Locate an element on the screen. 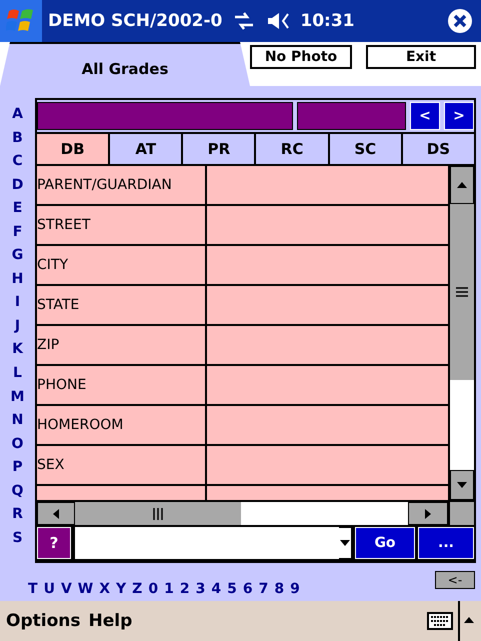 The image size is (481, 641). toolbar-button: Exit is located at coordinates (421, 57).